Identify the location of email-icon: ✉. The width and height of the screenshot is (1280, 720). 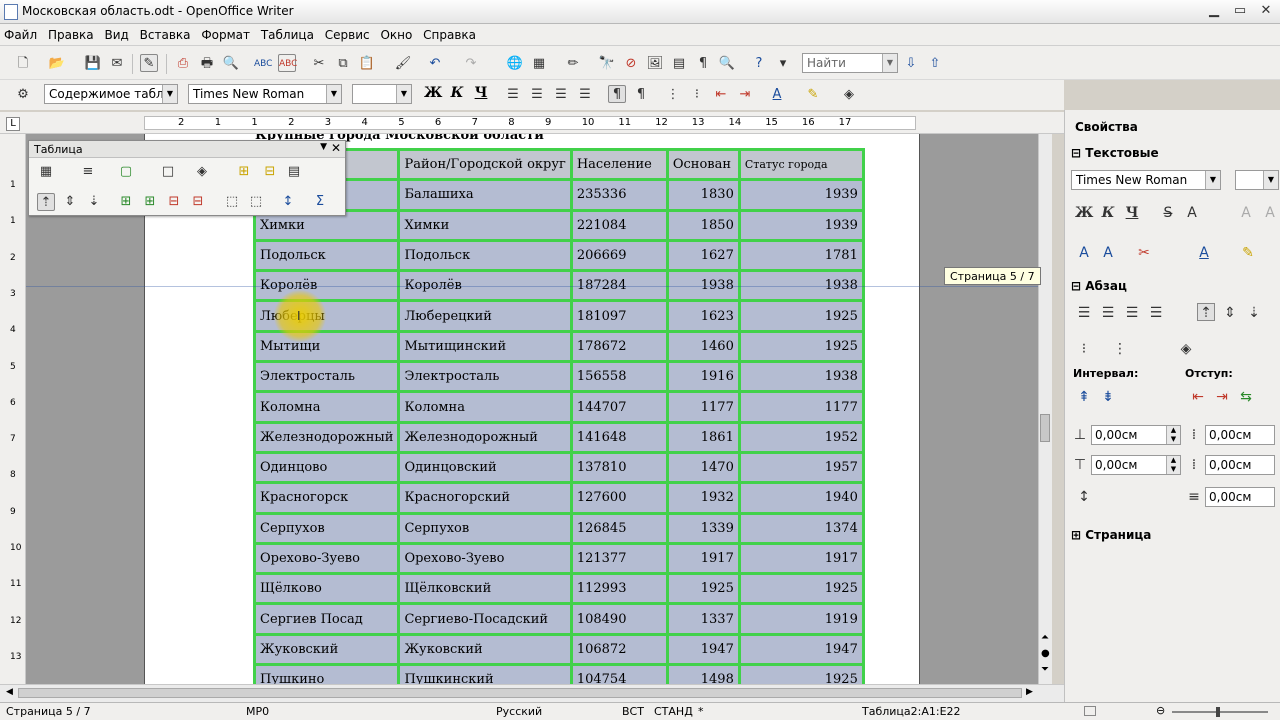
(117, 64).